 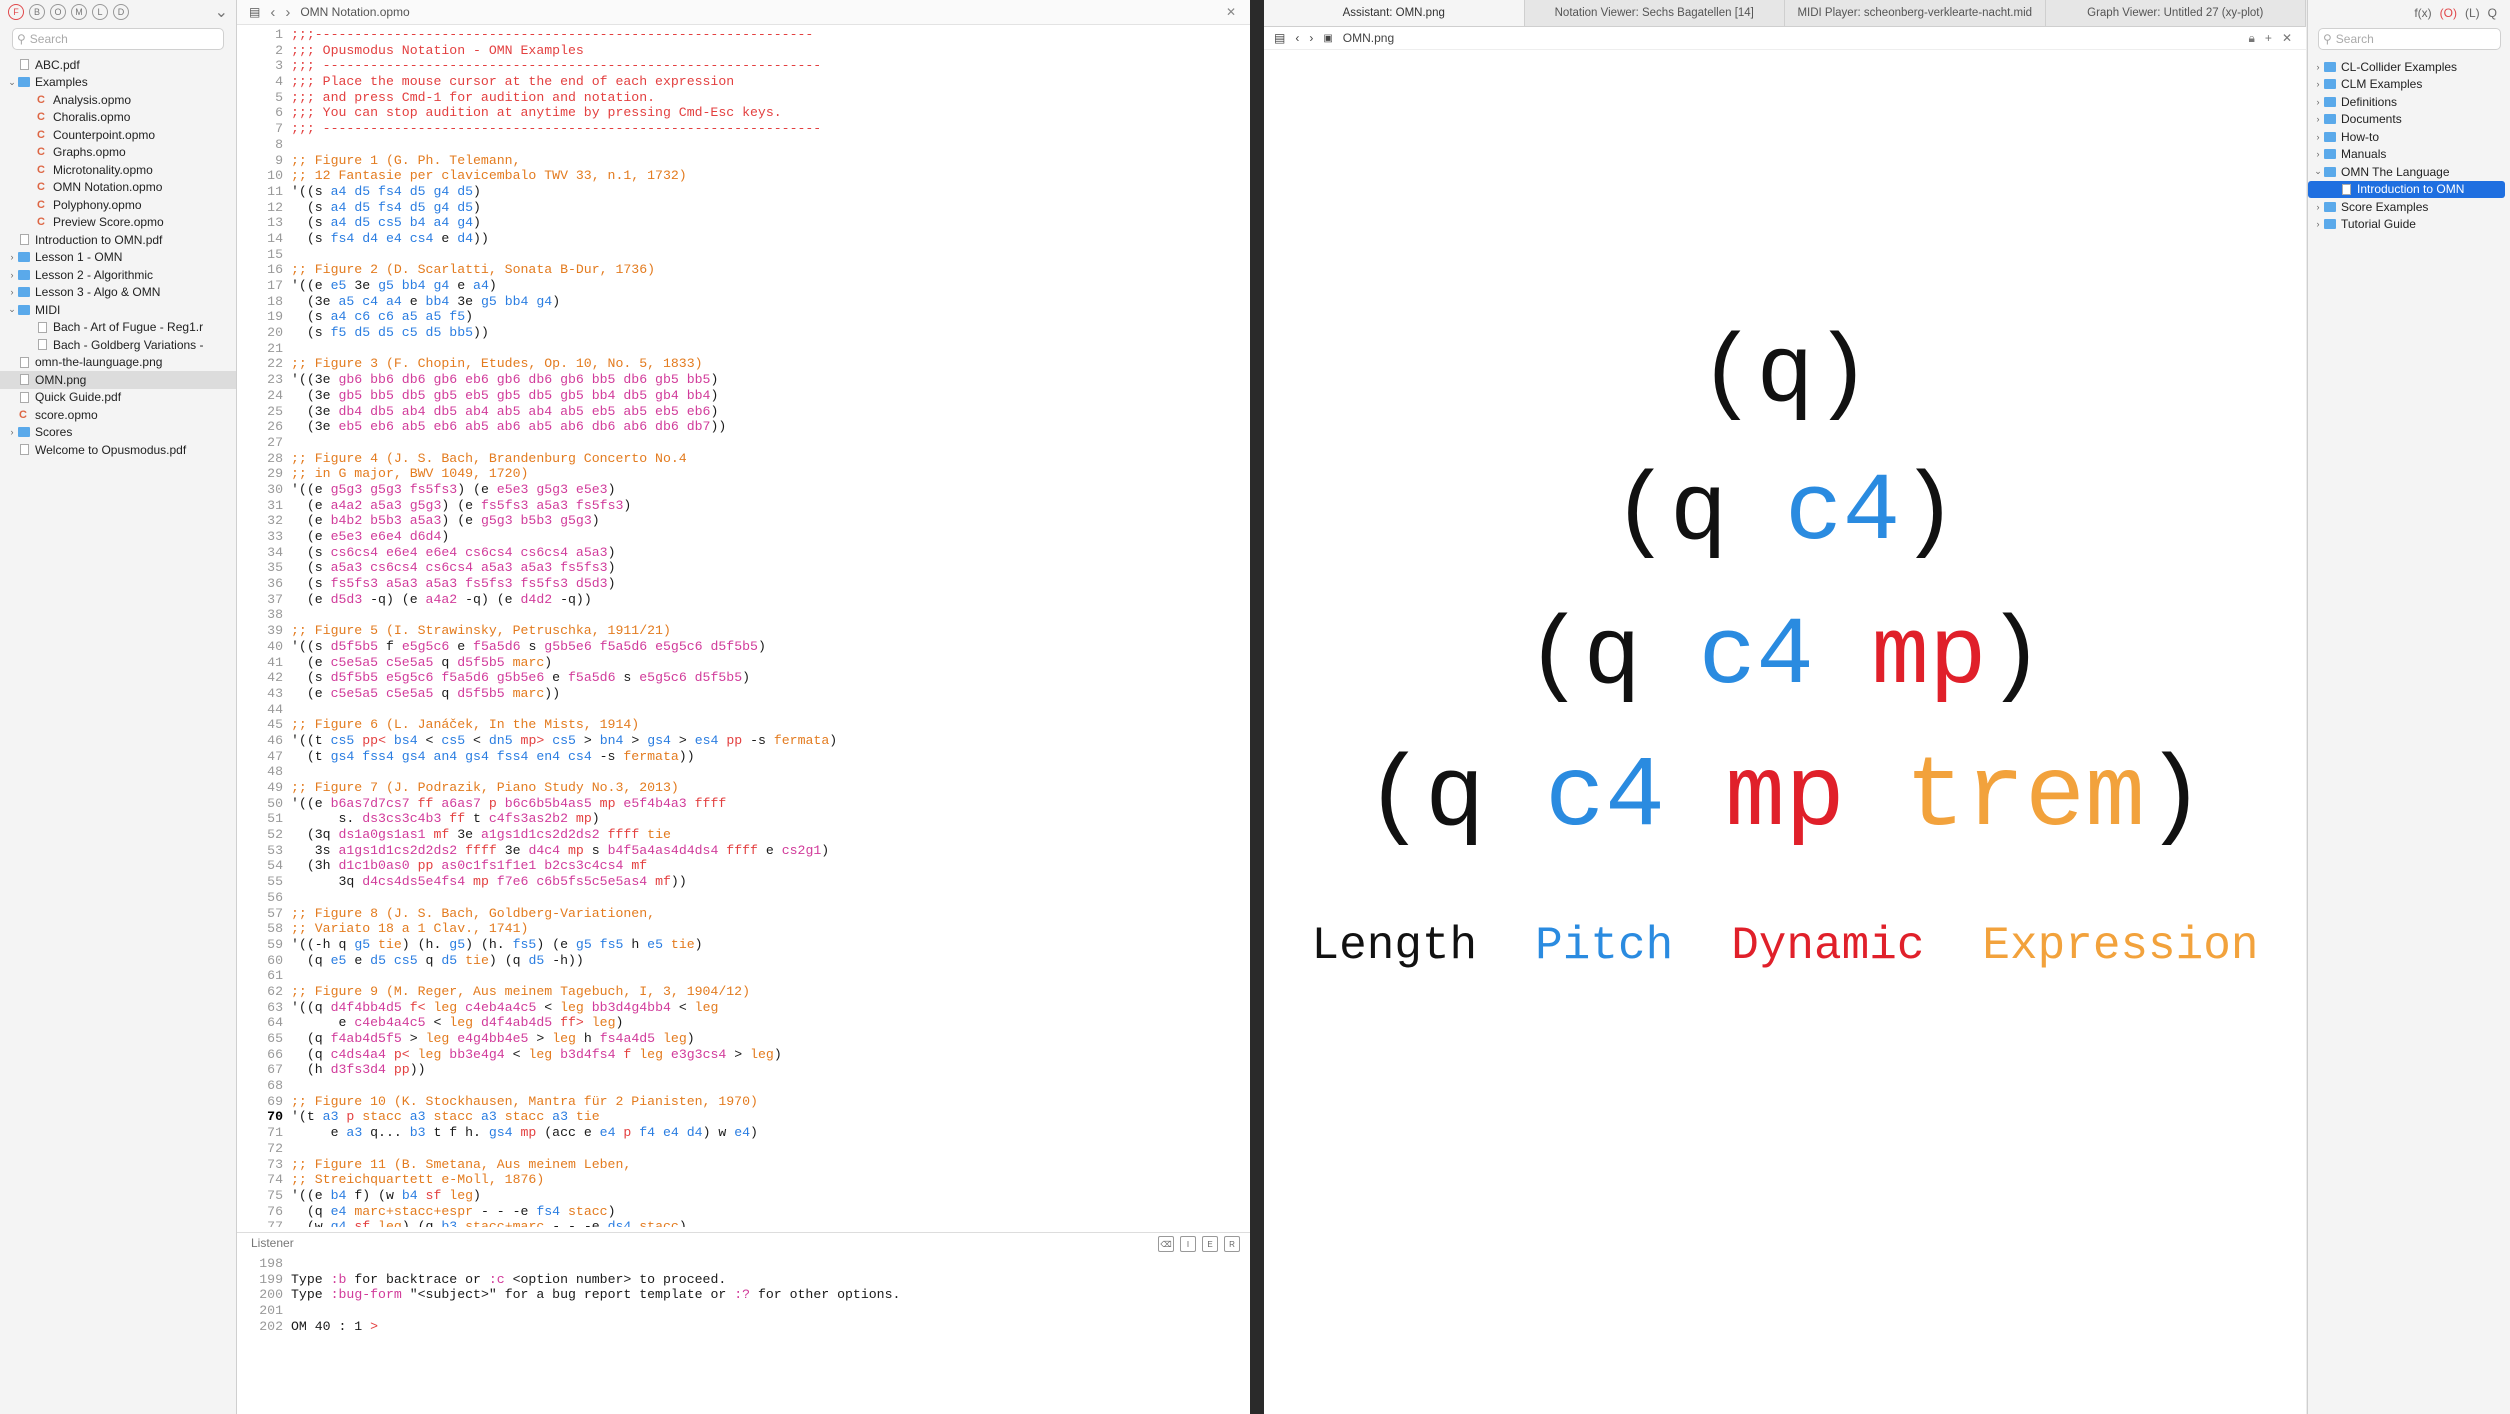 I want to click on code-token: g5b5e6 f5a5d6 e5g5c6 d5f5b5, so click(x=651, y=646).